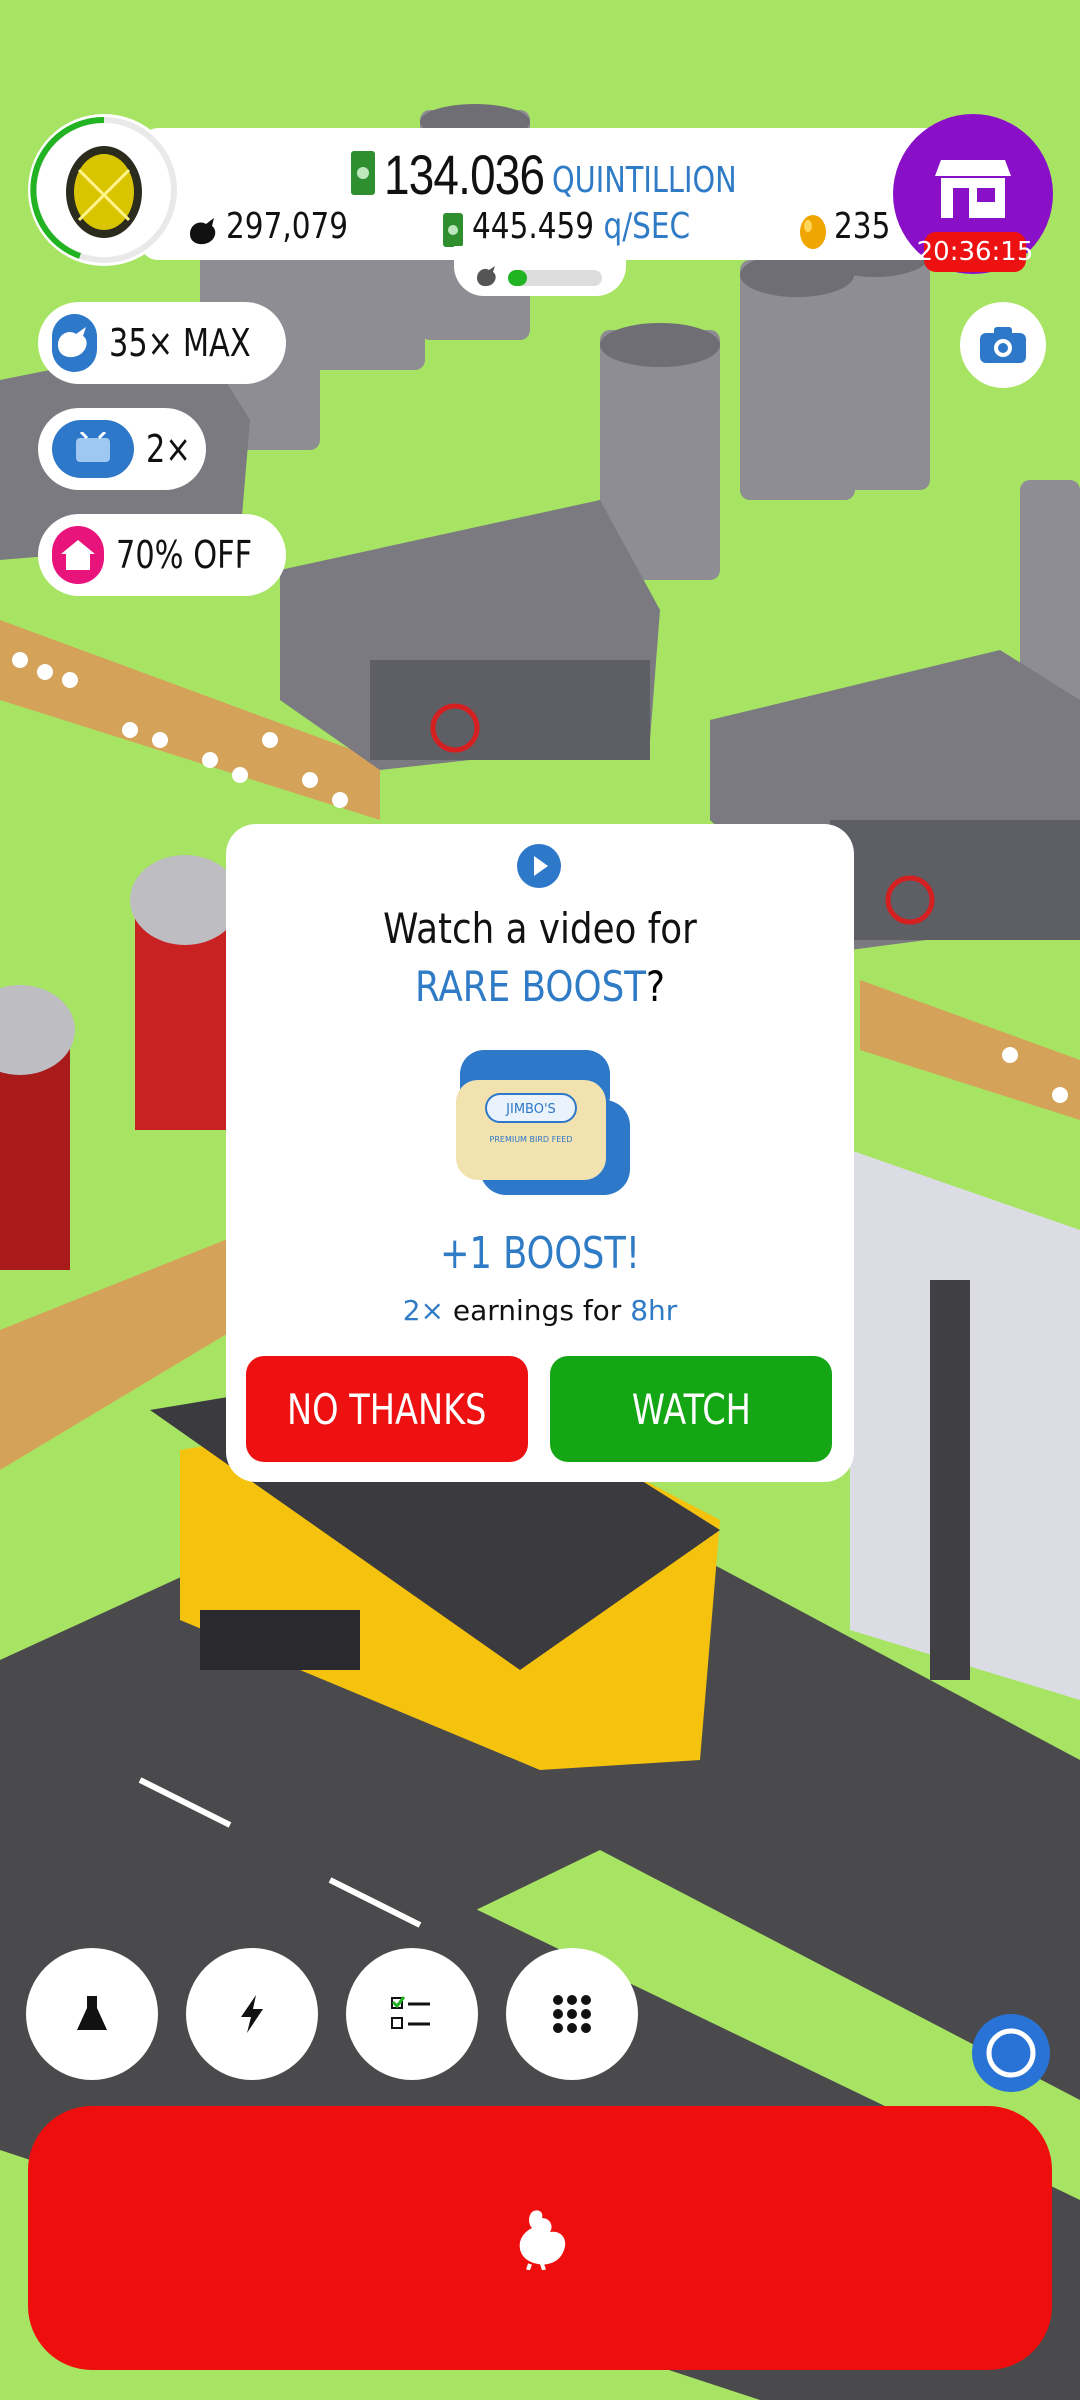  I want to click on hatchery-progress-bar, so click(555, 278).